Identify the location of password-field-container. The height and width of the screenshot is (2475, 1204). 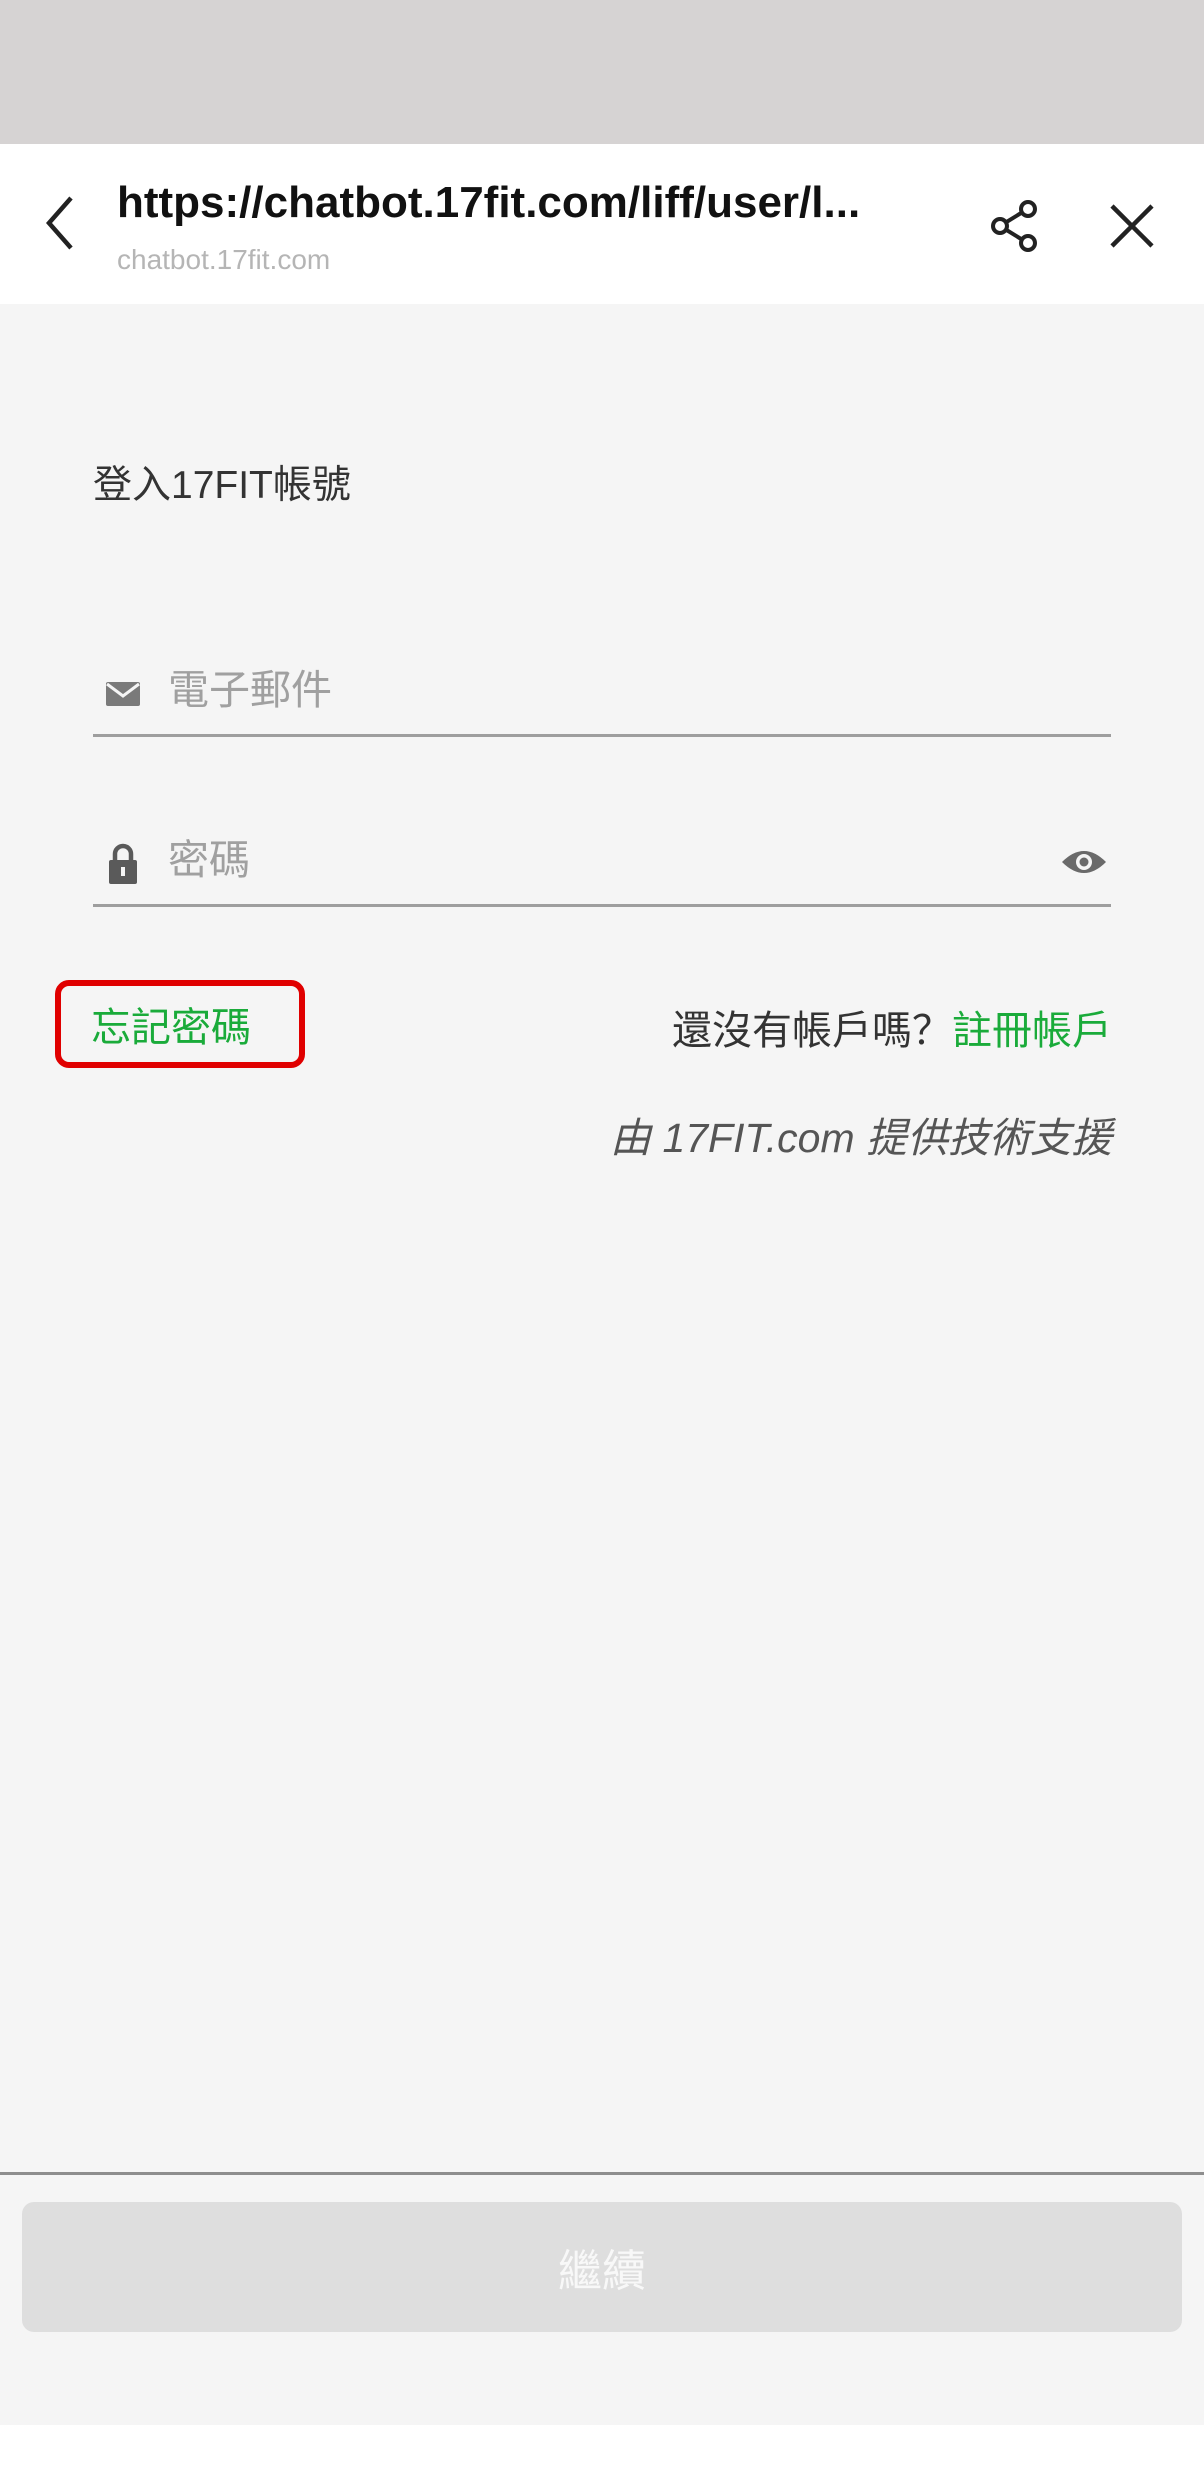
(602, 860).